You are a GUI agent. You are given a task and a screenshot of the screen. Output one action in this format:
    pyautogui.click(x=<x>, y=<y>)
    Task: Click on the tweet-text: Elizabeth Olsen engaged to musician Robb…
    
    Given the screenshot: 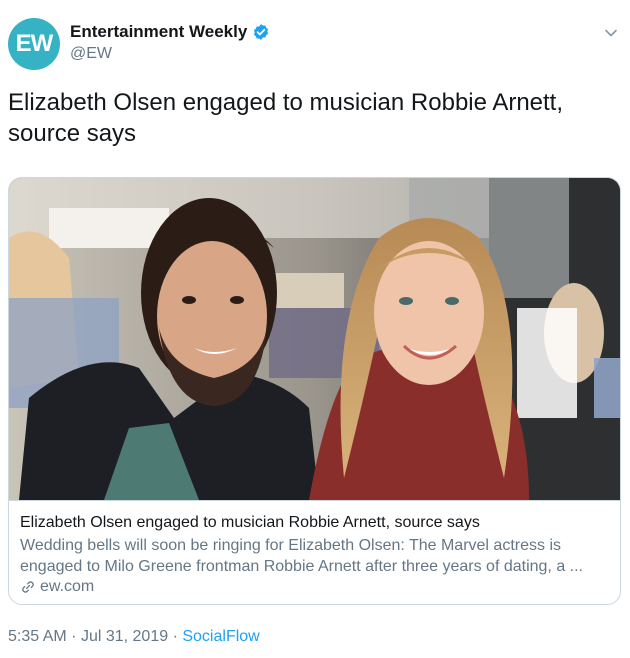 What is the action you would take?
    pyautogui.click(x=286, y=118)
    